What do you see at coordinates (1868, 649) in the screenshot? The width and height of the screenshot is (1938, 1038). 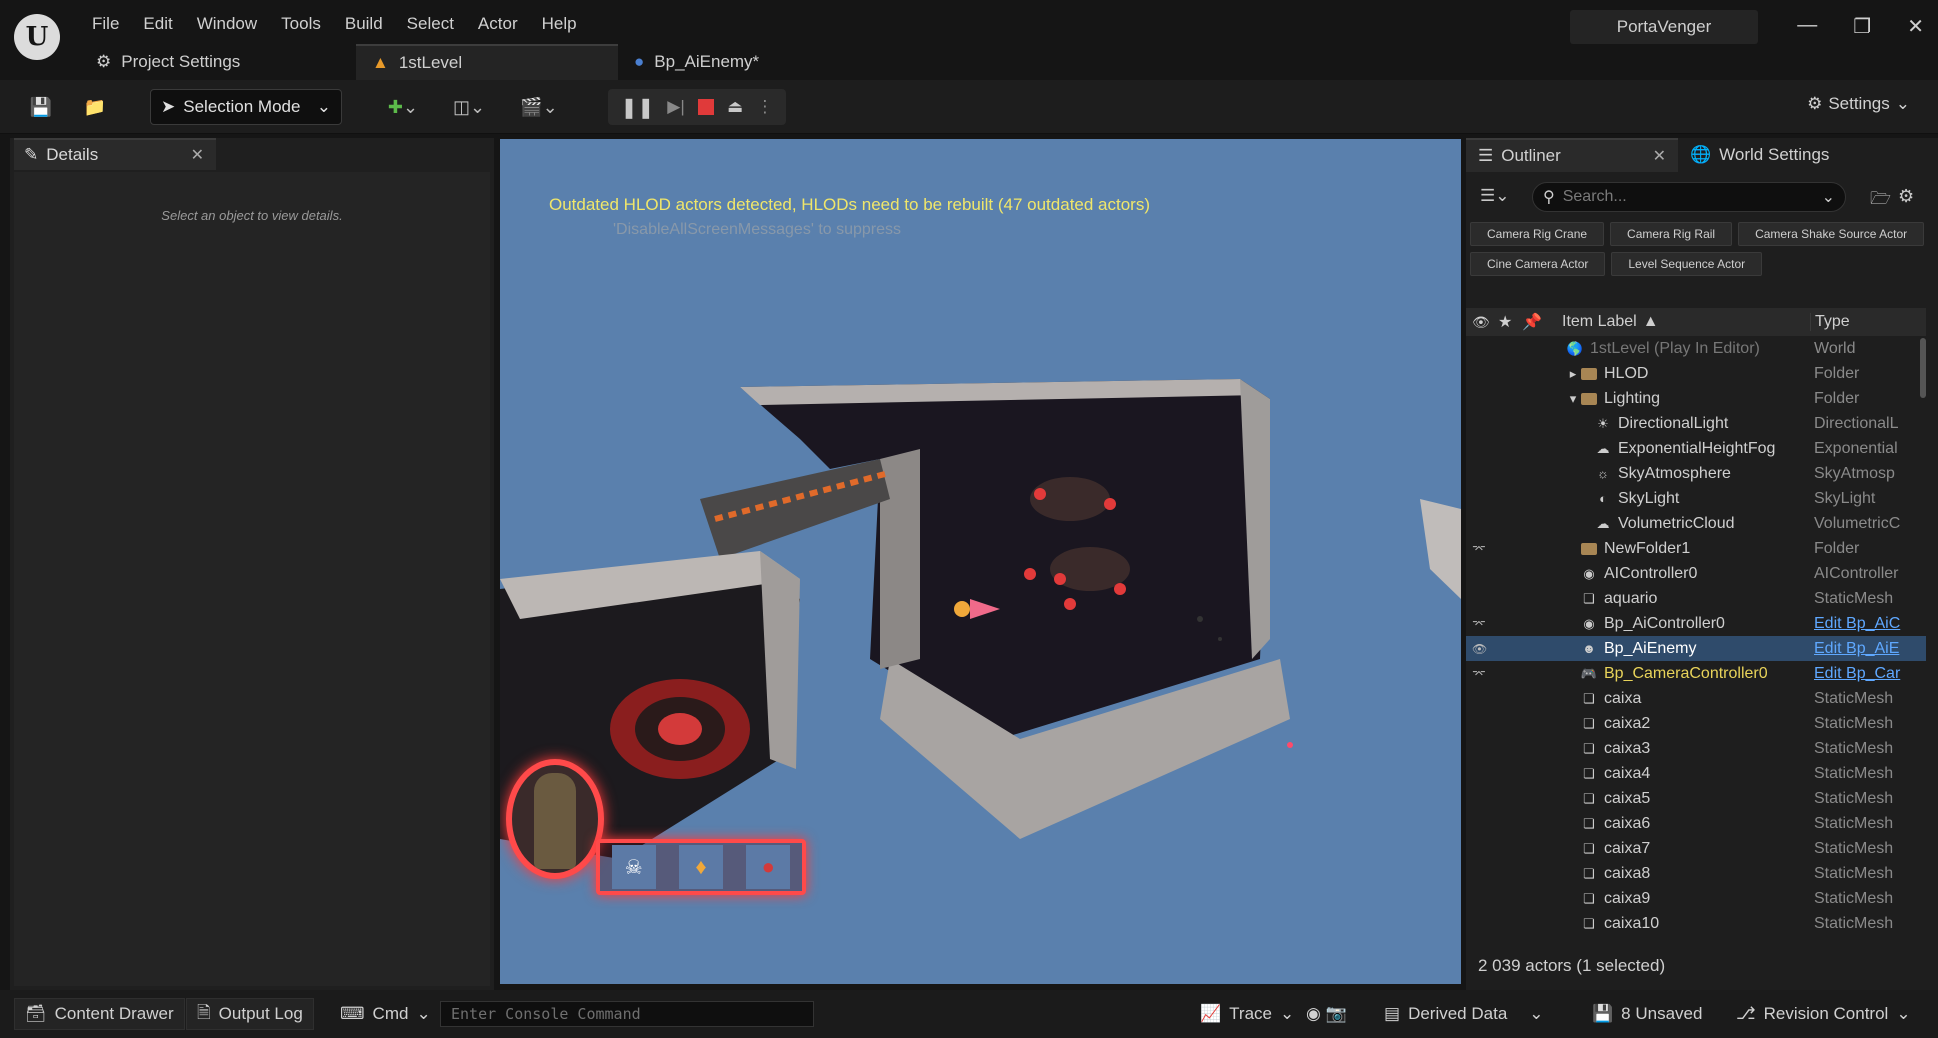 I see `edit-blueprint-link: Edit Bp_AiE` at bounding box center [1868, 649].